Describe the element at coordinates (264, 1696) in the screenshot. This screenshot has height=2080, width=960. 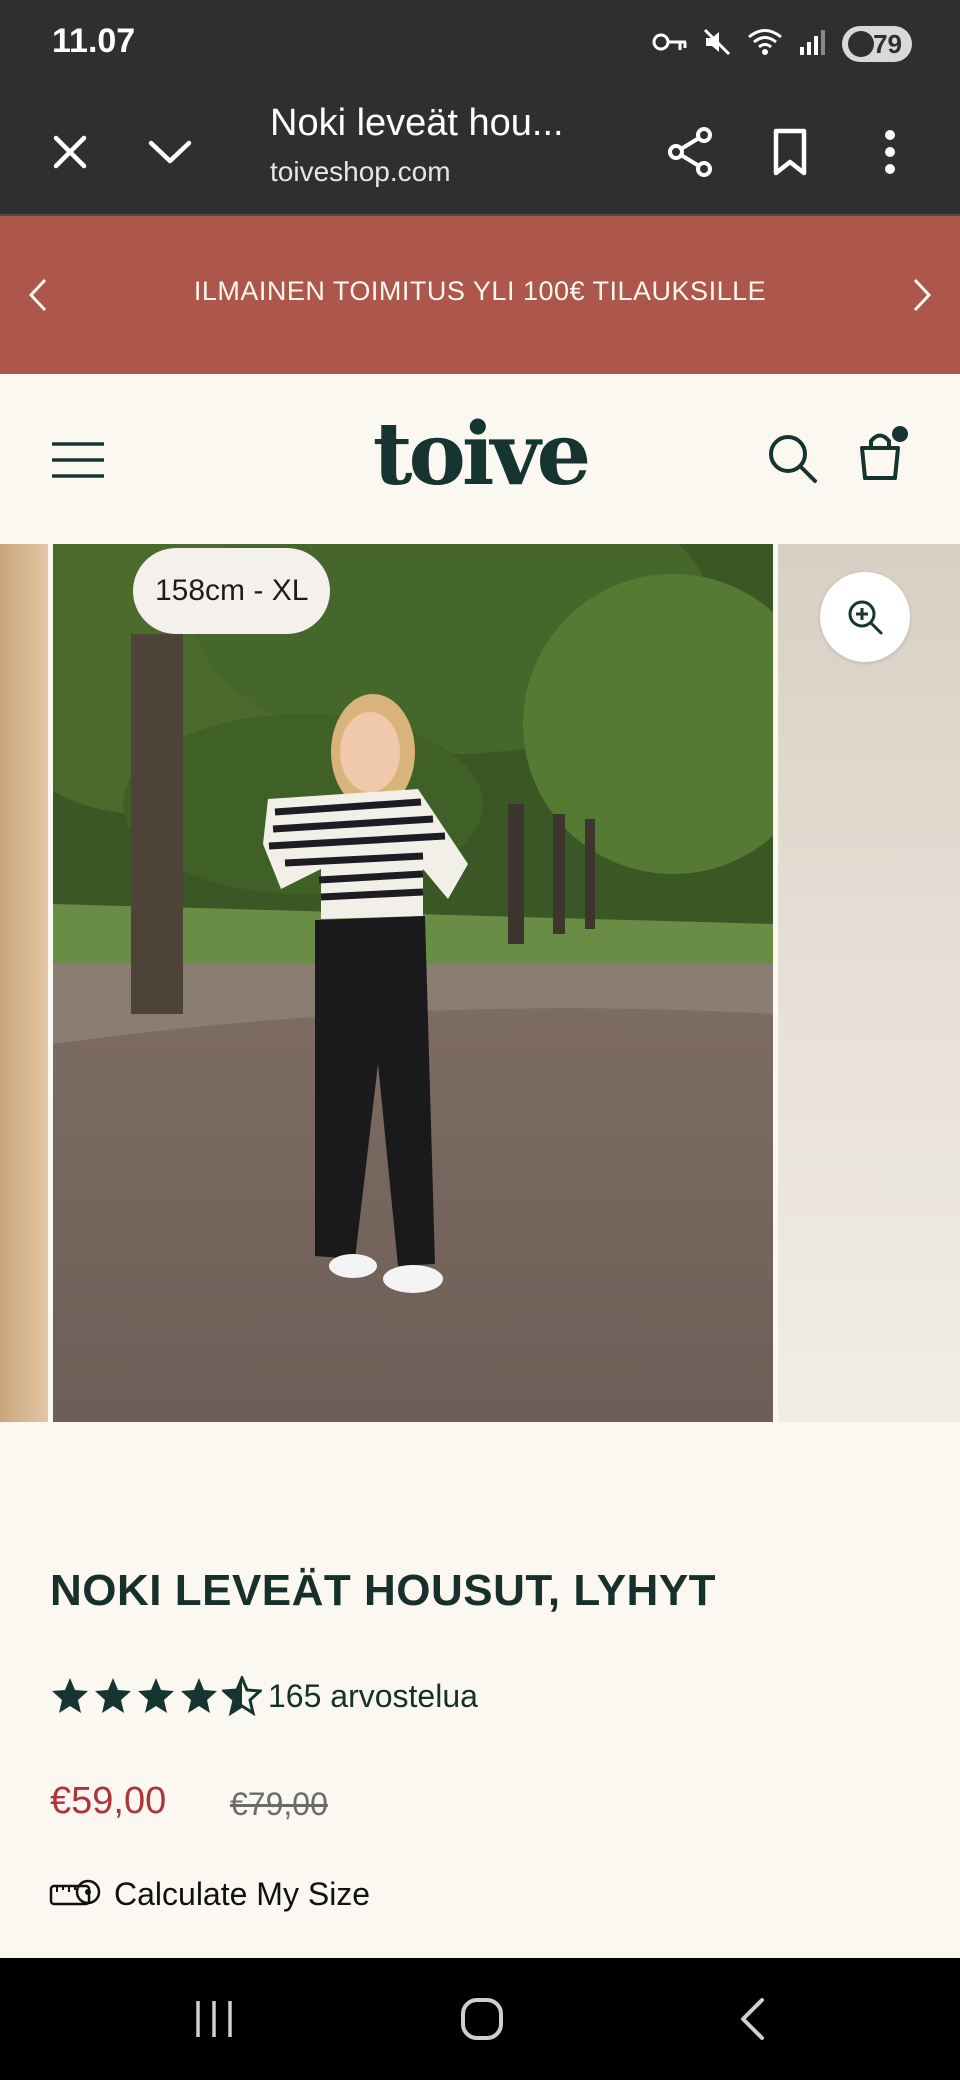
I see `product-rating: 165 arvostelua` at that location.